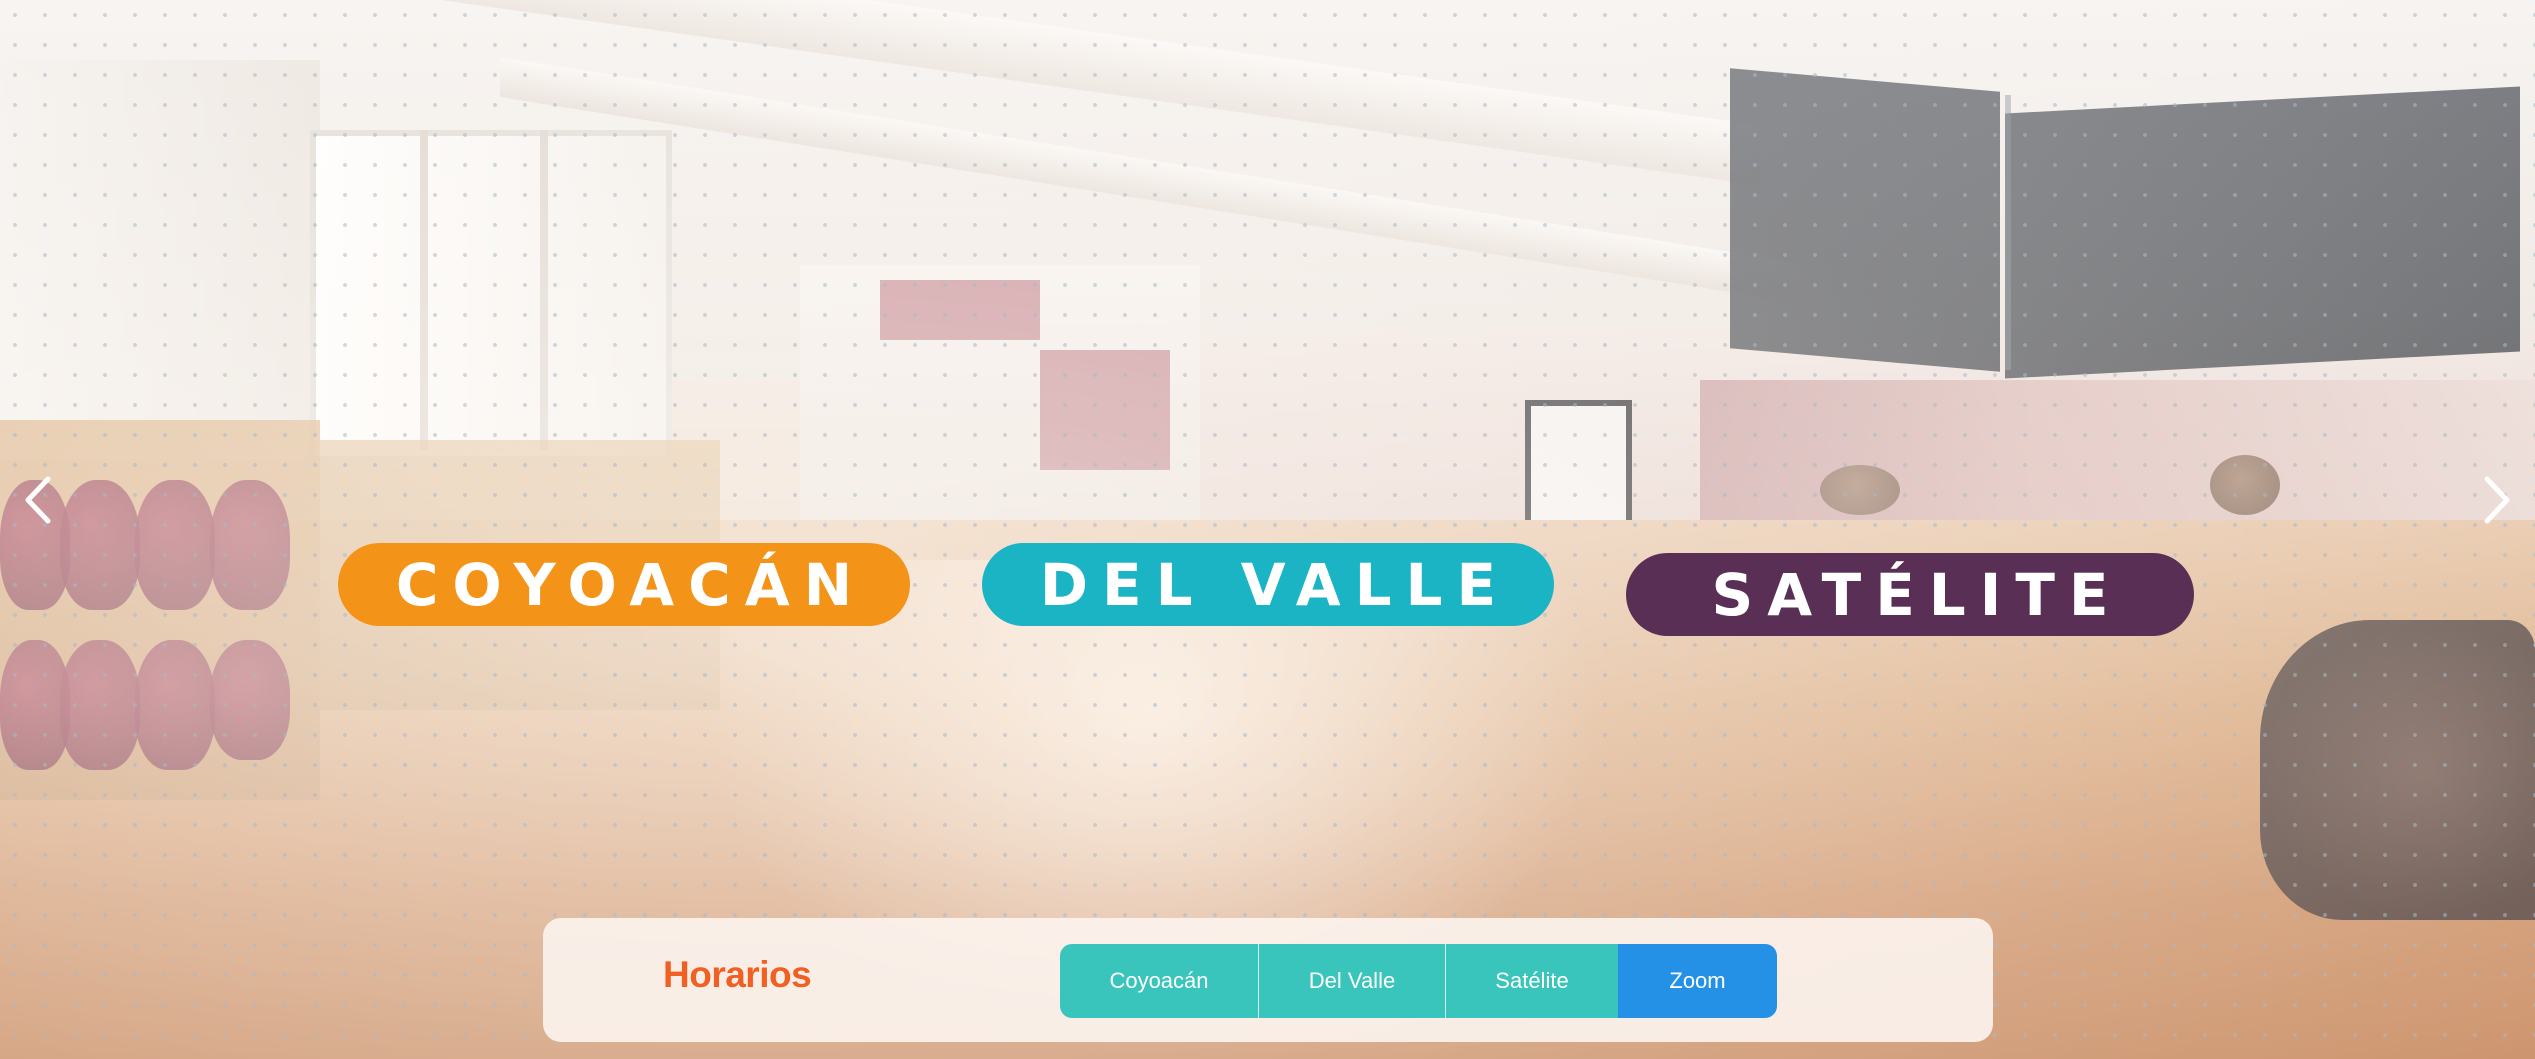 The height and width of the screenshot is (1059, 2535). Describe the element at coordinates (1351, 981) in the screenshot. I see `tab-del-valle: Del Valle` at that location.